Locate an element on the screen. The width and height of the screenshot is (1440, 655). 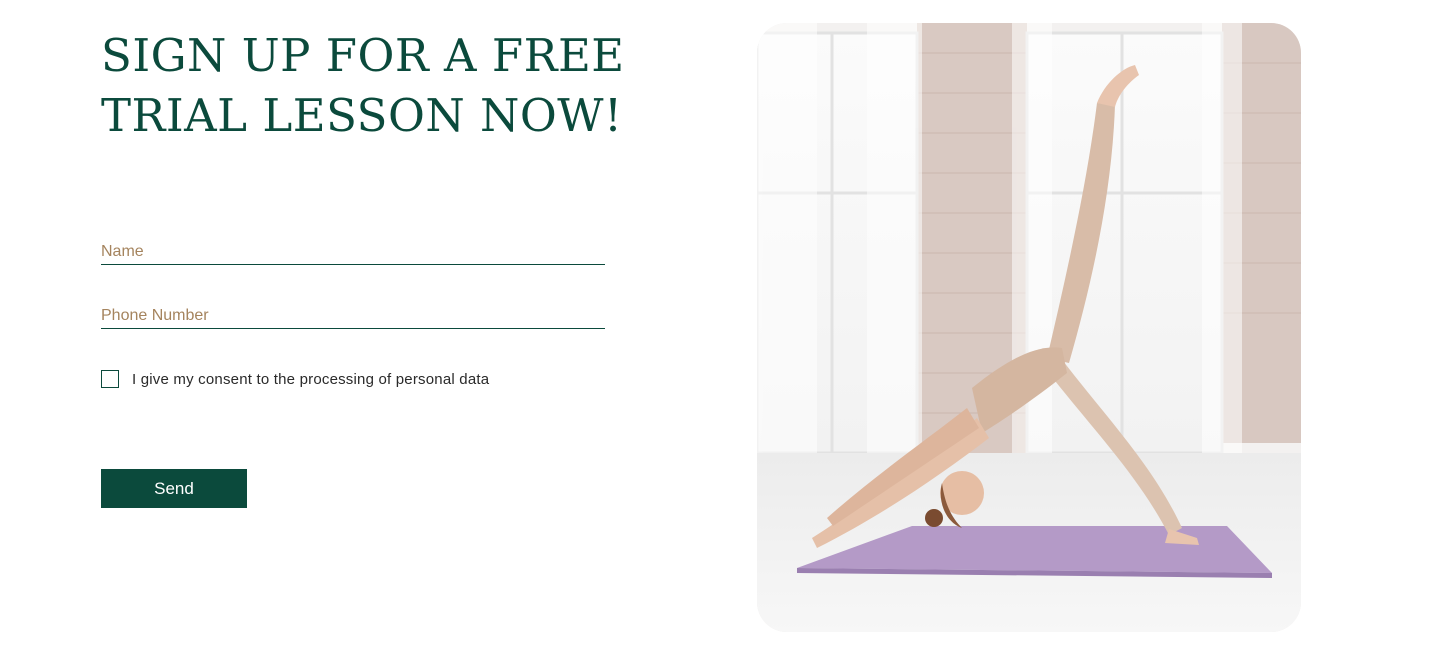
name-input is located at coordinates (353, 252).